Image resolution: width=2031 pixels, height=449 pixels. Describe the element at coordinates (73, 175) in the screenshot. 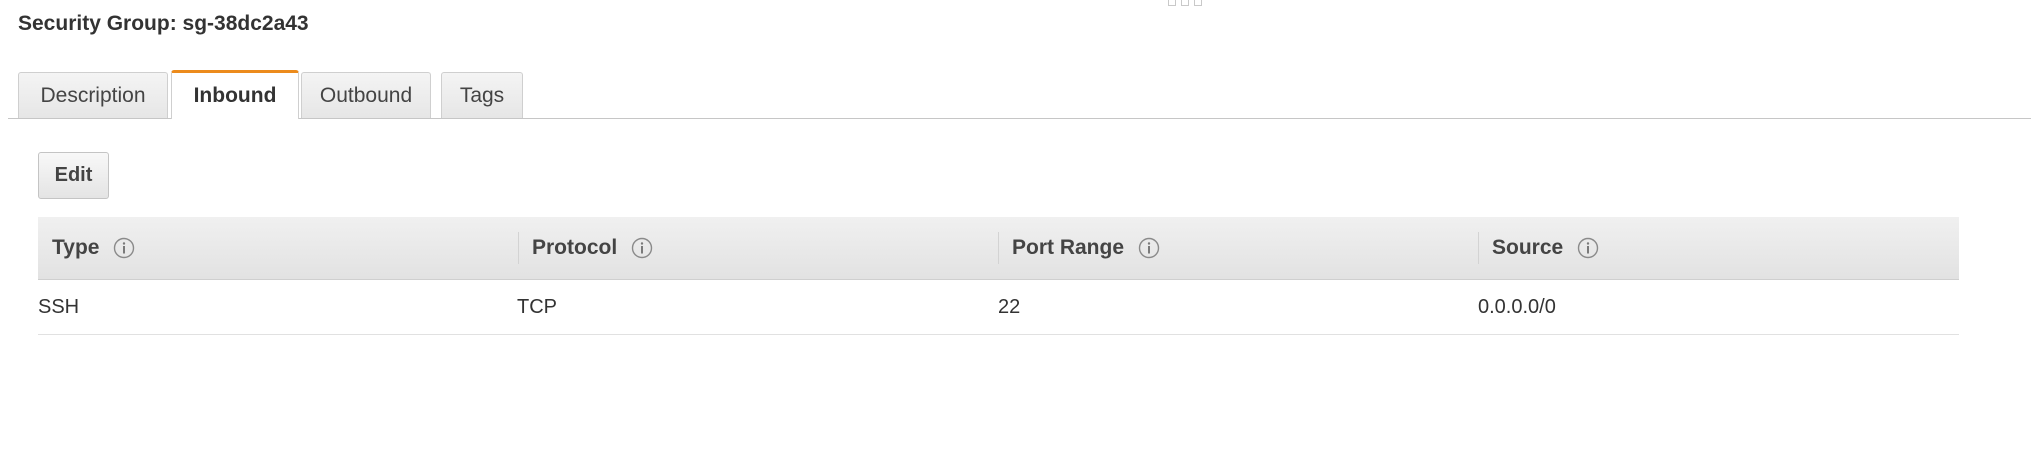

I see `edit-button: Edit` at that location.